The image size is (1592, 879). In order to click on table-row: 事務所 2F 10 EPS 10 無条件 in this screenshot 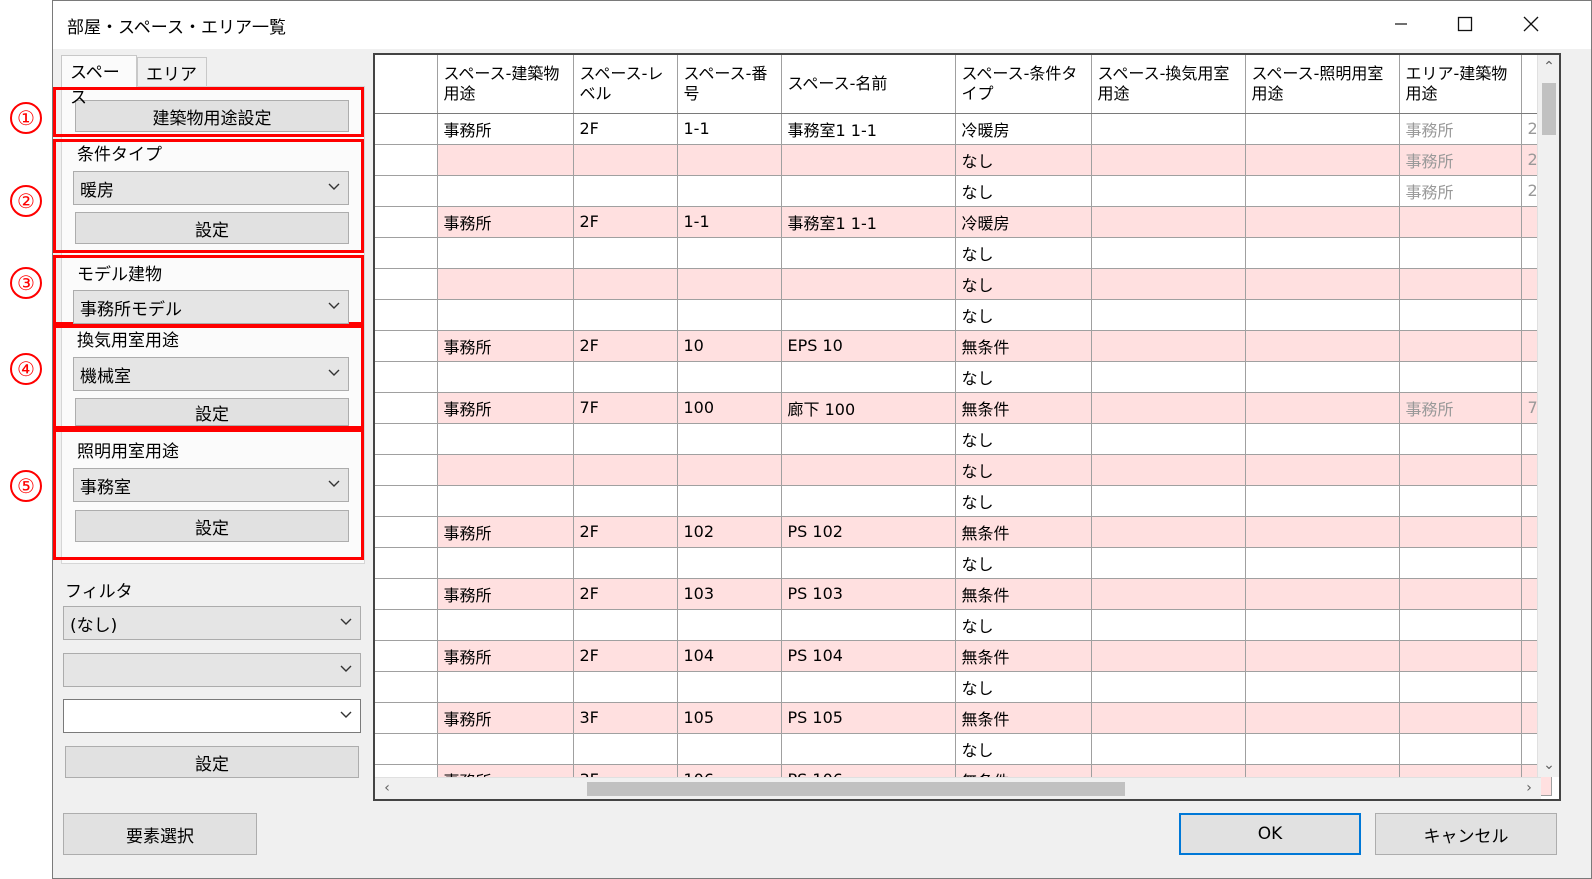, I will do `click(963, 346)`.